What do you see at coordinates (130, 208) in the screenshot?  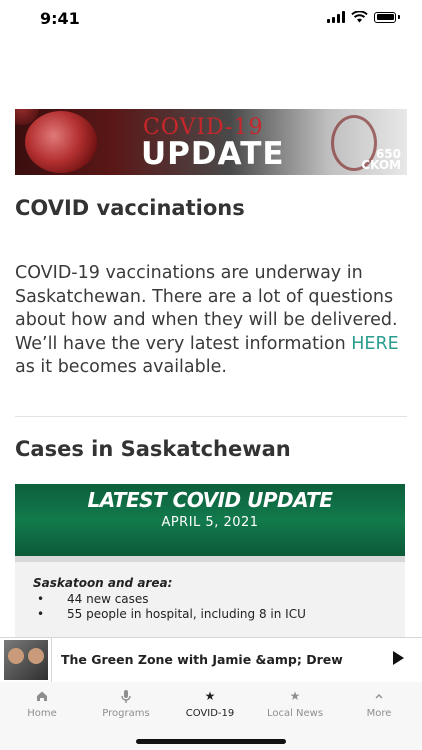 I see `article-headline: COVID vaccinations` at bounding box center [130, 208].